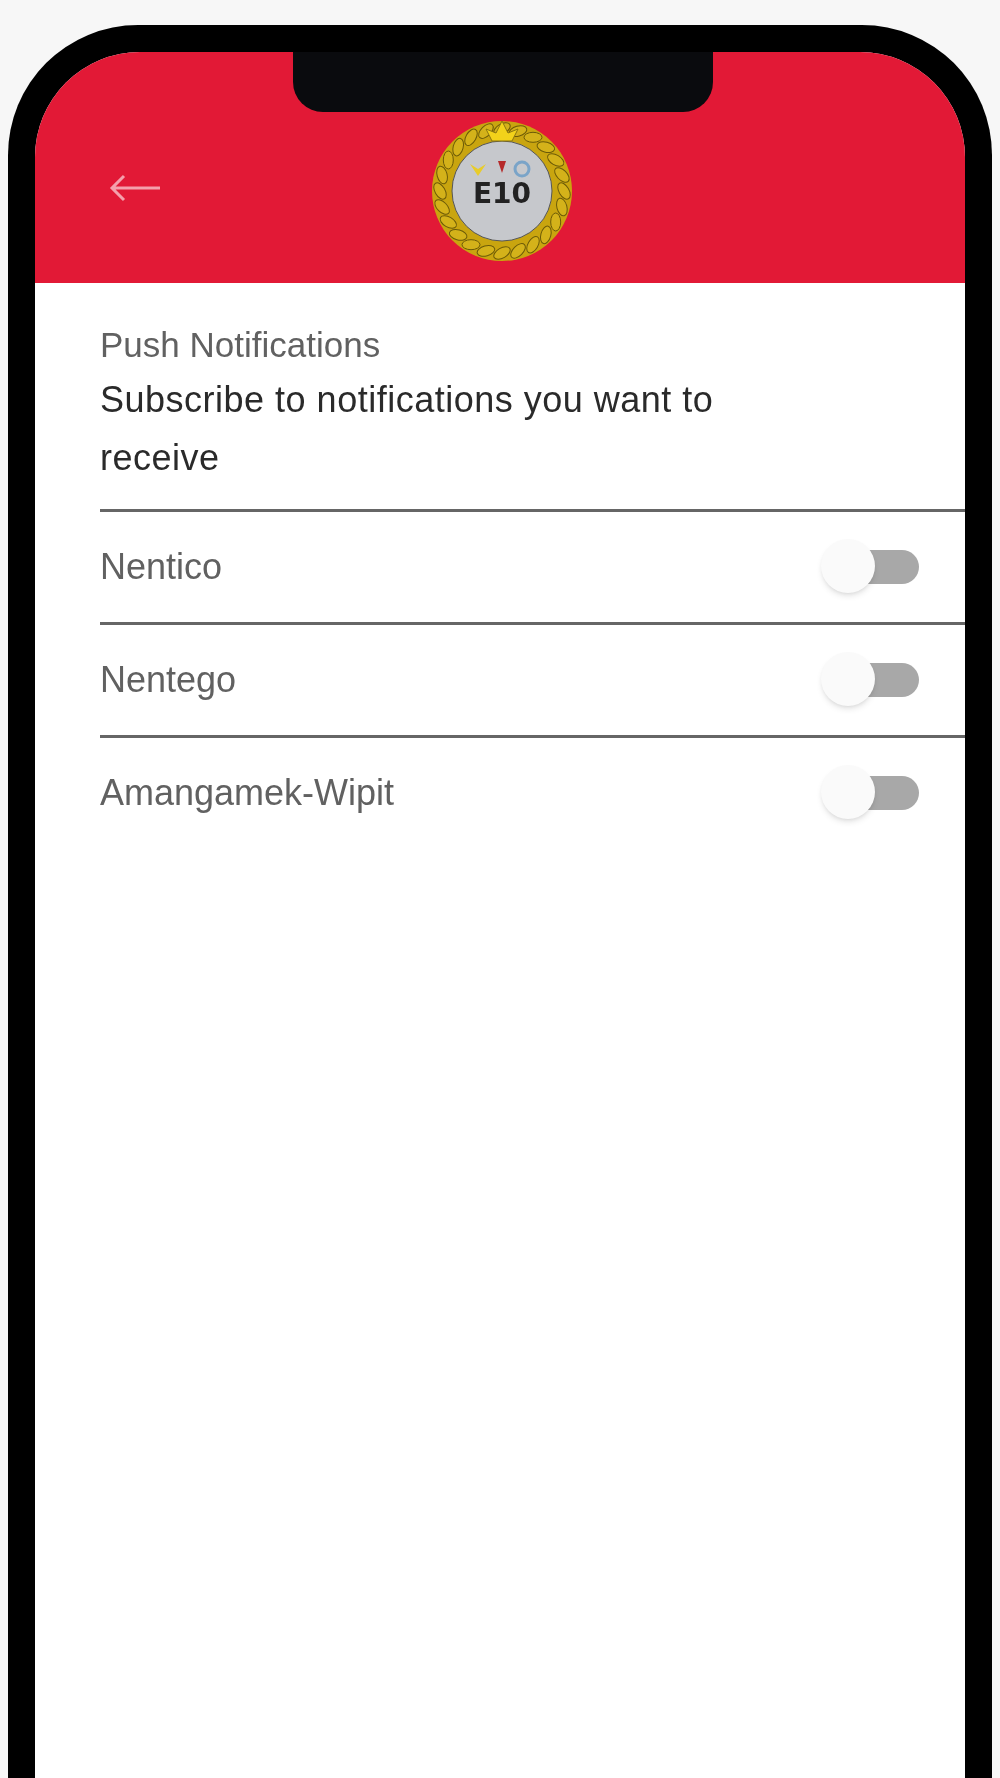 The image size is (1000, 1778). What do you see at coordinates (247, 793) in the screenshot?
I see `subscription-label: Amangamek-Wipit` at bounding box center [247, 793].